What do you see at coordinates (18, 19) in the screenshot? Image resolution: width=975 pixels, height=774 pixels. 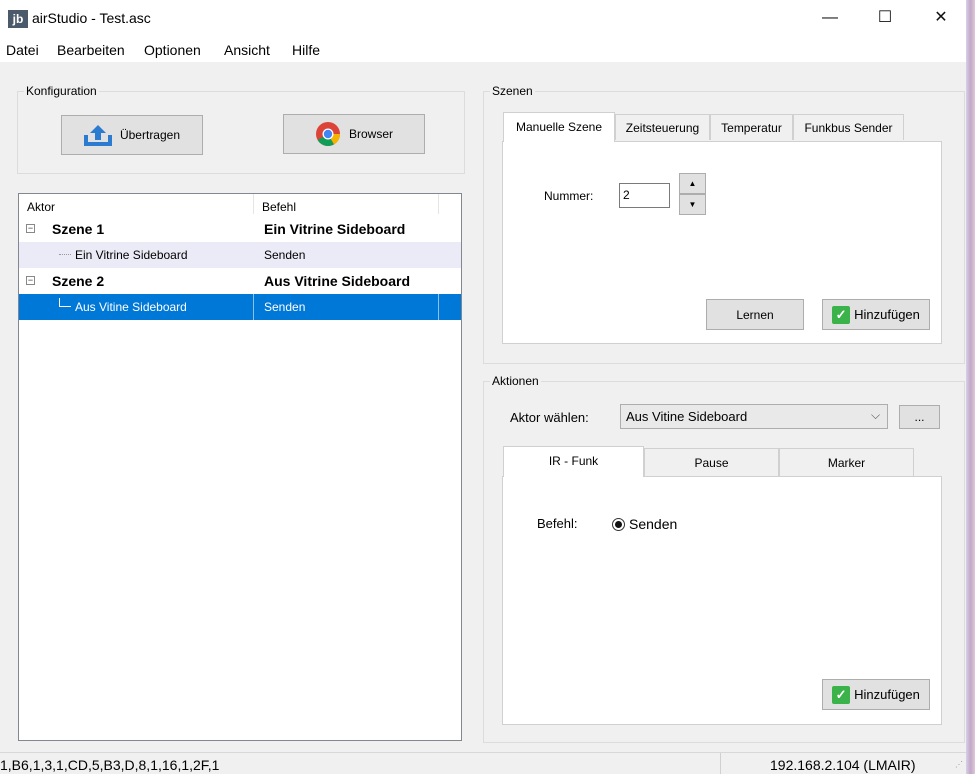 I see `app-icon: jb` at bounding box center [18, 19].